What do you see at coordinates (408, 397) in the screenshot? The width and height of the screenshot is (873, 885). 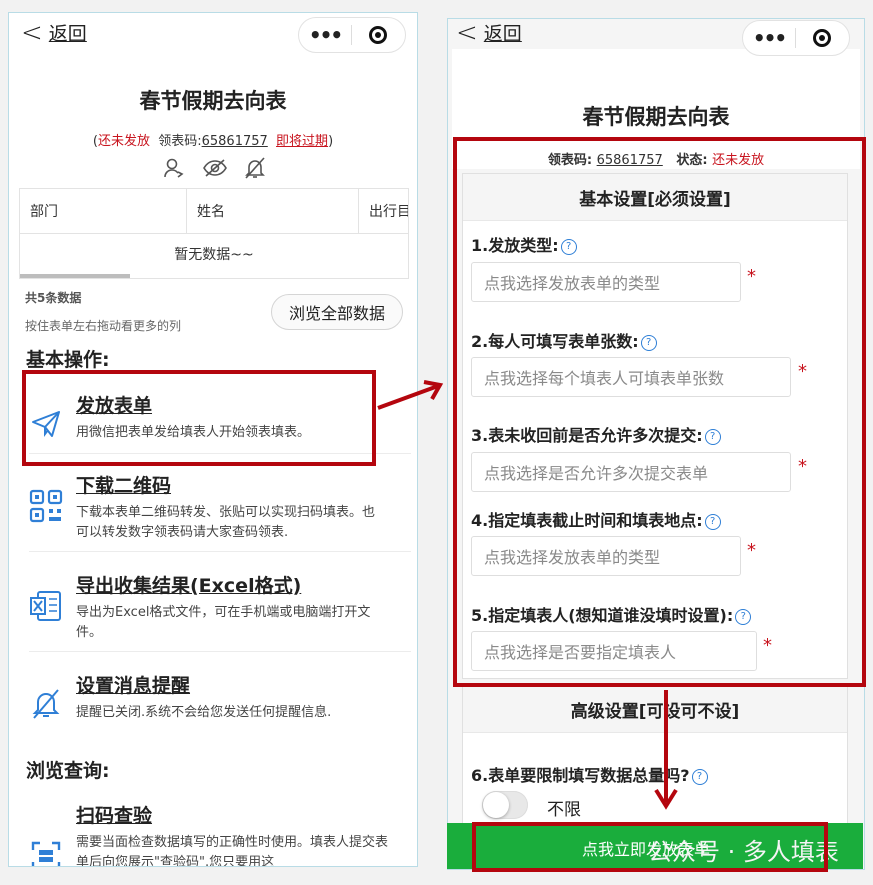 I see `arrow-right` at bounding box center [408, 397].